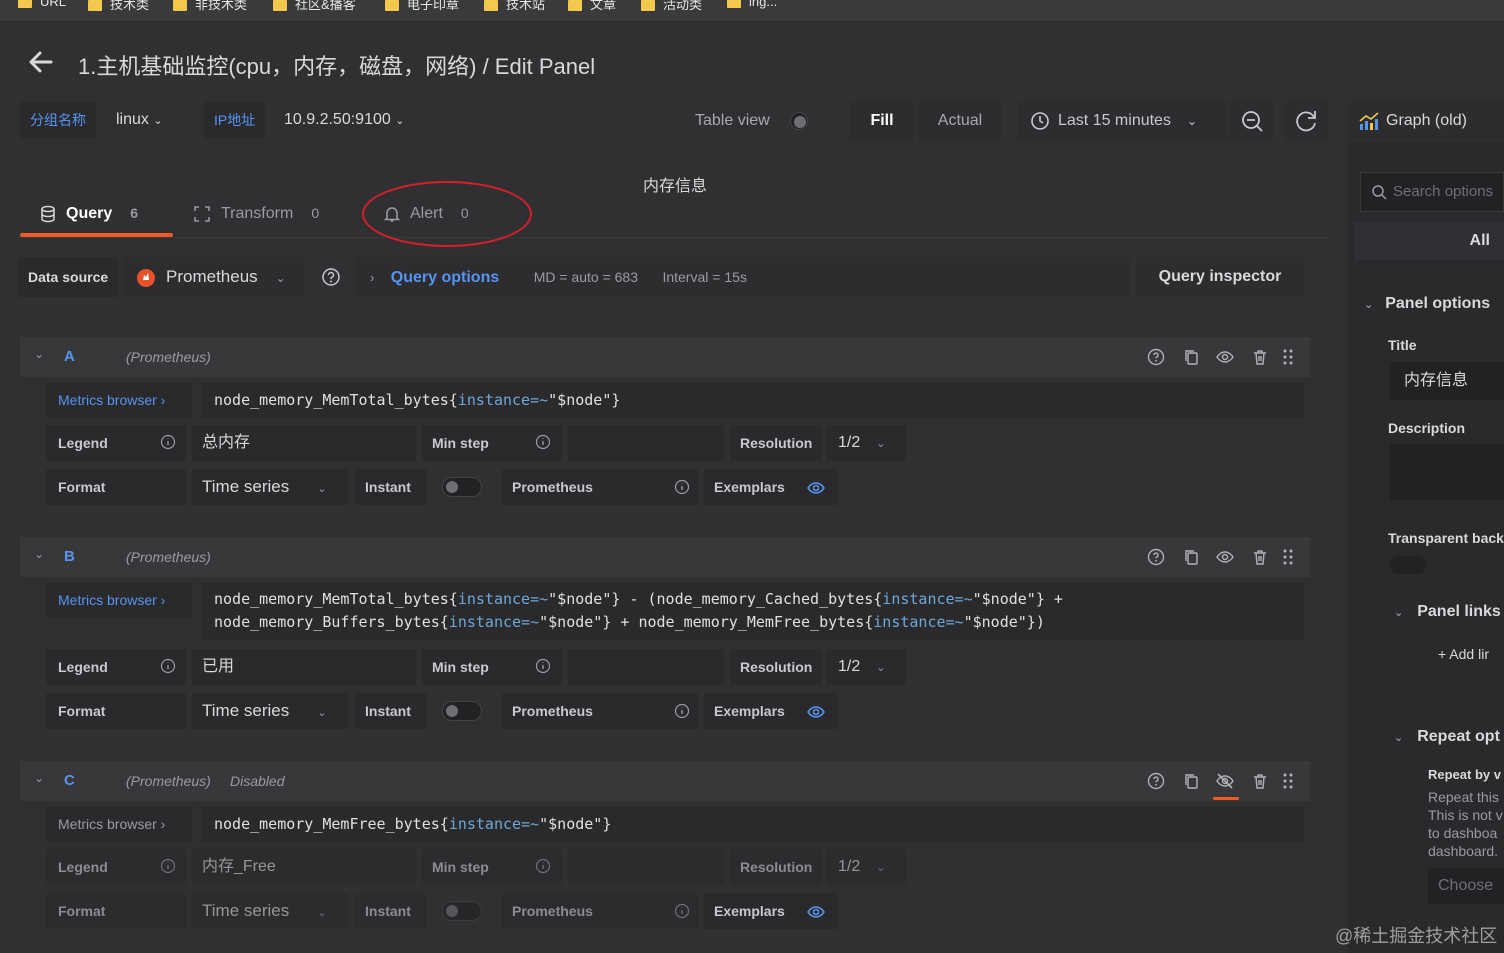 This screenshot has width=1504, height=953. Describe the element at coordinates (202, 214) in the screenshot. I see `transform-icon` at that location.